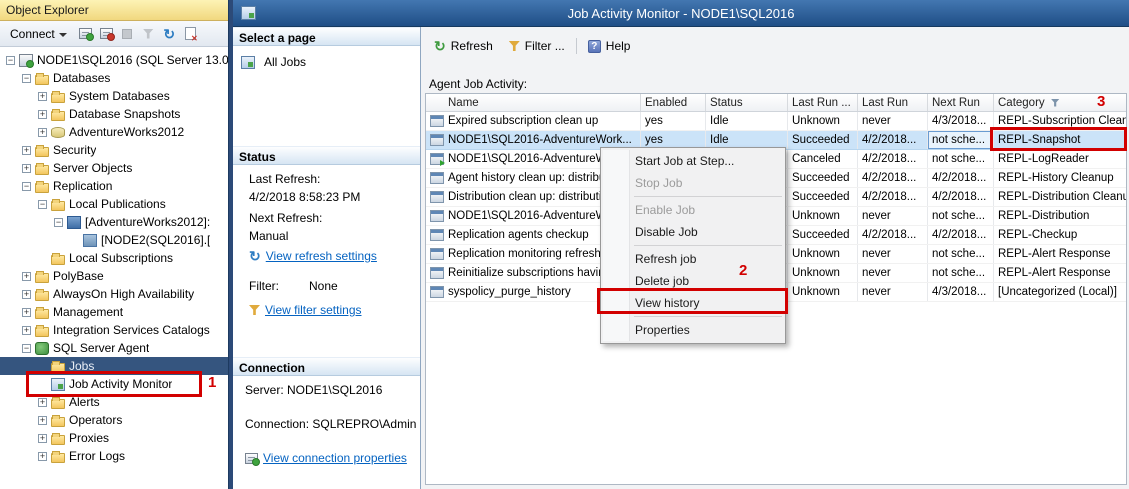 The height and width of the screenshot is (489, 1129). Describe the element at coordinates (673, 121) in the screenshot. I see `cell-enabled: yes` at that location.